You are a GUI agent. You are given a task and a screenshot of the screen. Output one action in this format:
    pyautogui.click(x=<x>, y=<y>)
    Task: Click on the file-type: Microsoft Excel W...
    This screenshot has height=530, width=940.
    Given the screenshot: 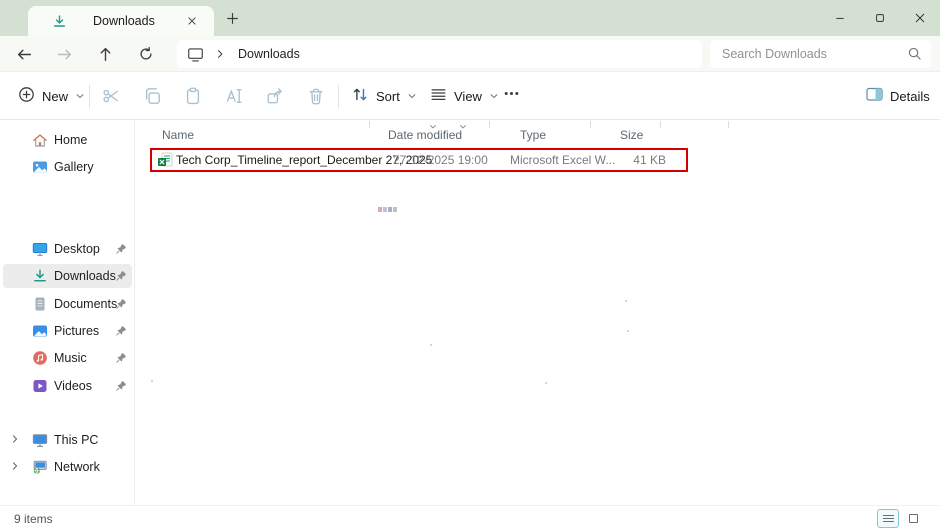 What is the action you would take?
    pyautogui.click(x=563, y=160)
    